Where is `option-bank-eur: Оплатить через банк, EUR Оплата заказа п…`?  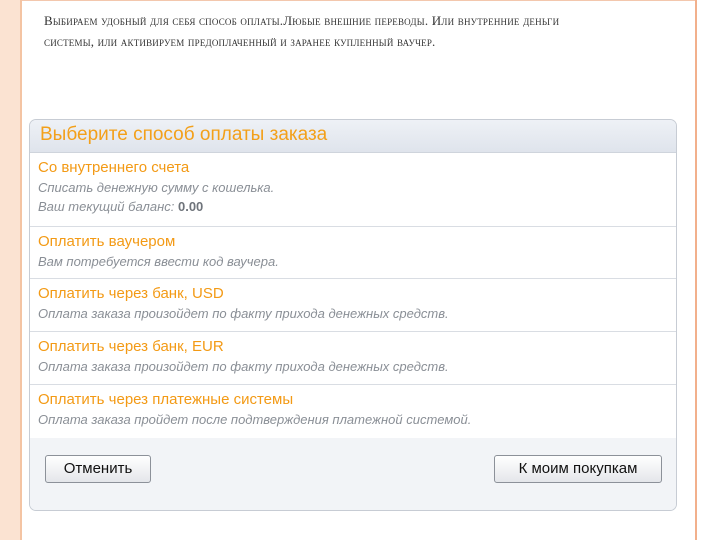
option-bank-eur: Оплатить через банк, EUR Оплата заказа п… is located at coordinates (353, 358).